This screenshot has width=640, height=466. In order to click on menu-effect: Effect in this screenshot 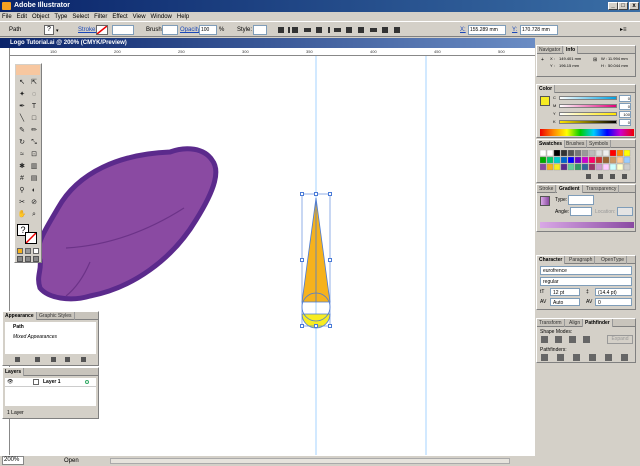, I will do `click(119, 17)`.